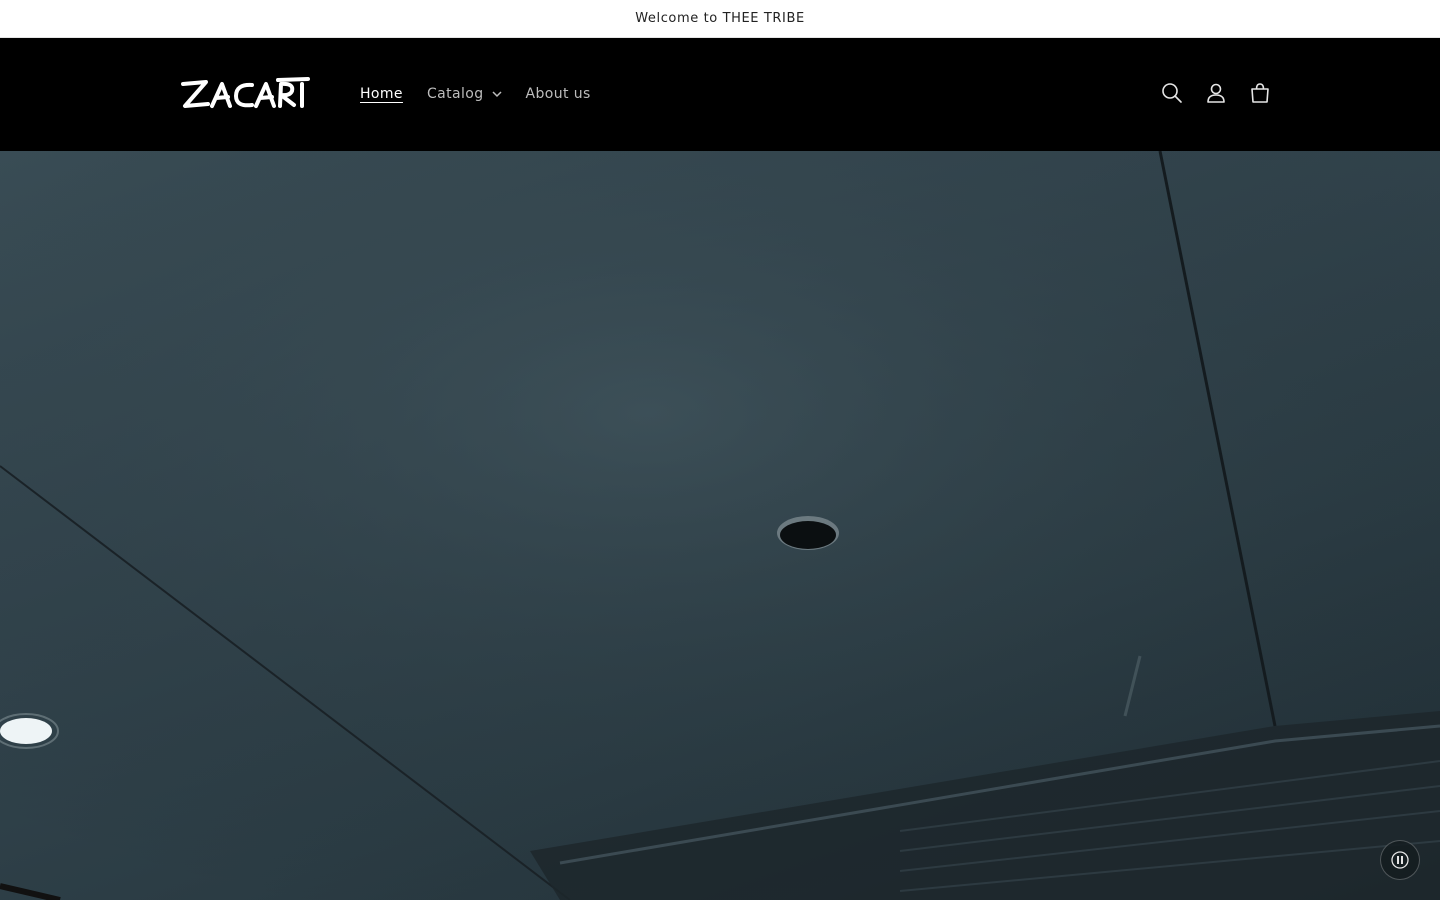 The height and width of the screenshot is (900, 1440). I want to click on account-icon, so click(1216, 93).